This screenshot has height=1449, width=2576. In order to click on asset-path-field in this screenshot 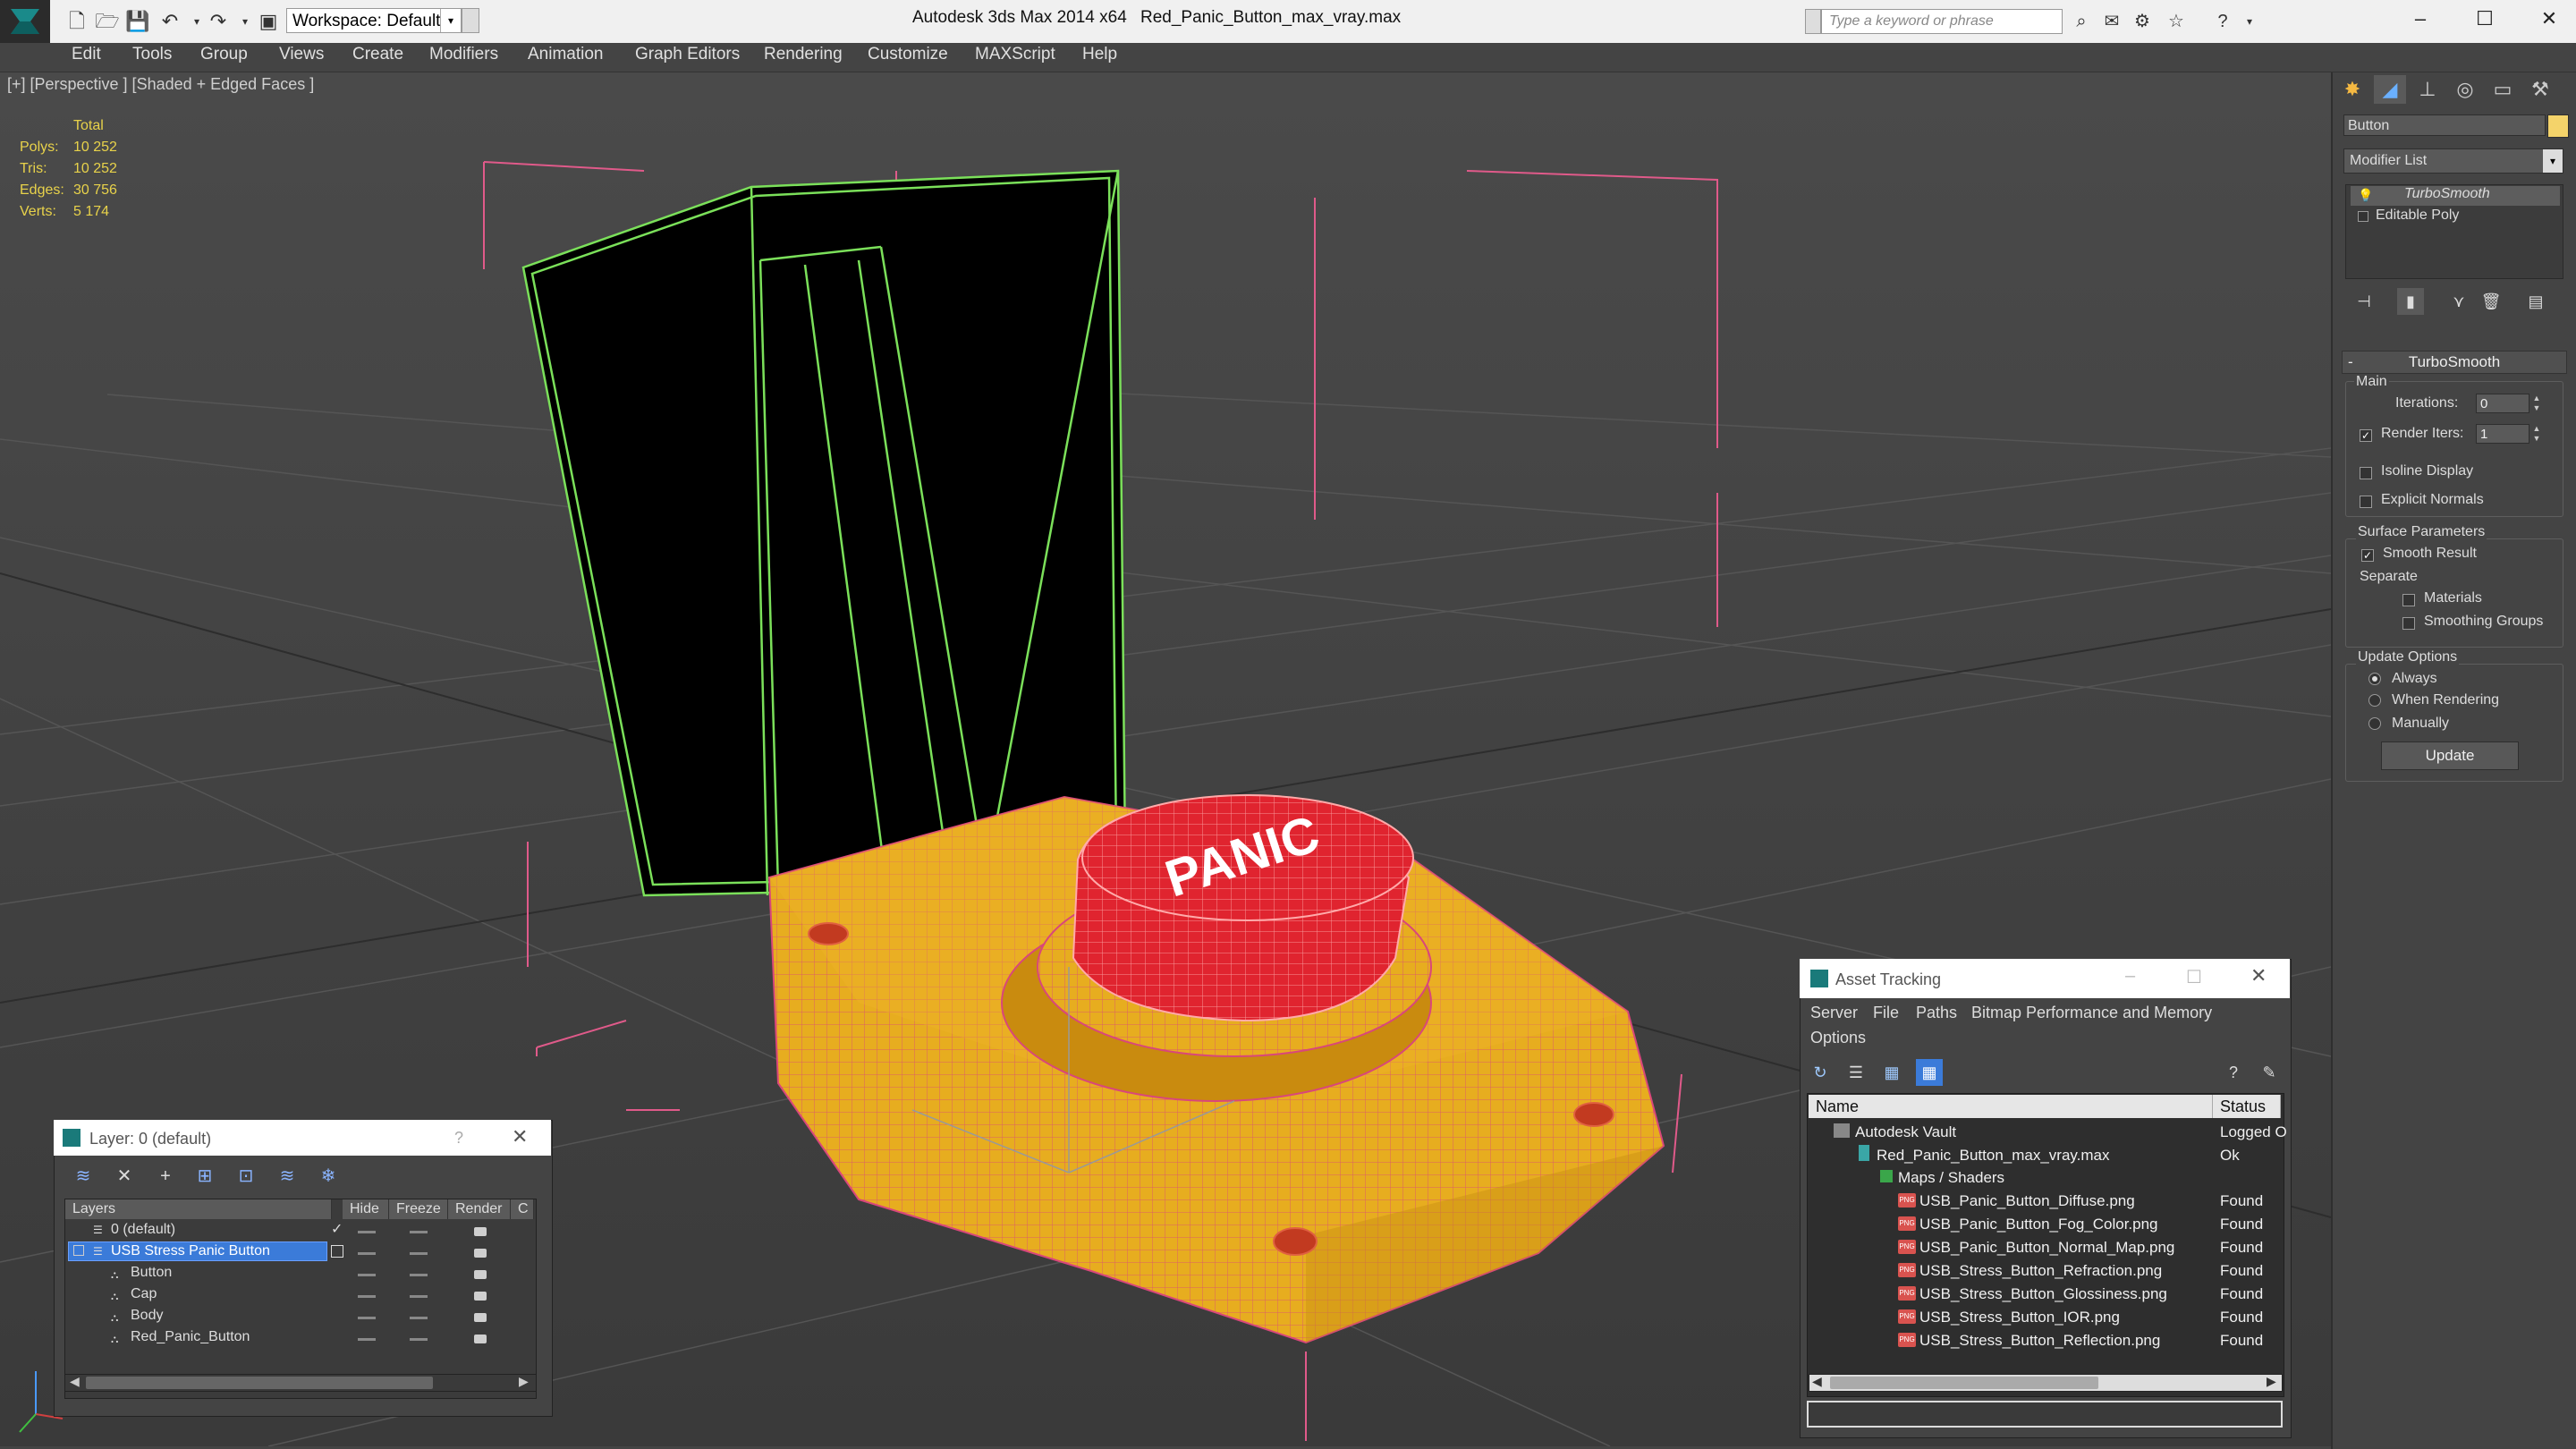, I will do `click(2045, 1414)`.